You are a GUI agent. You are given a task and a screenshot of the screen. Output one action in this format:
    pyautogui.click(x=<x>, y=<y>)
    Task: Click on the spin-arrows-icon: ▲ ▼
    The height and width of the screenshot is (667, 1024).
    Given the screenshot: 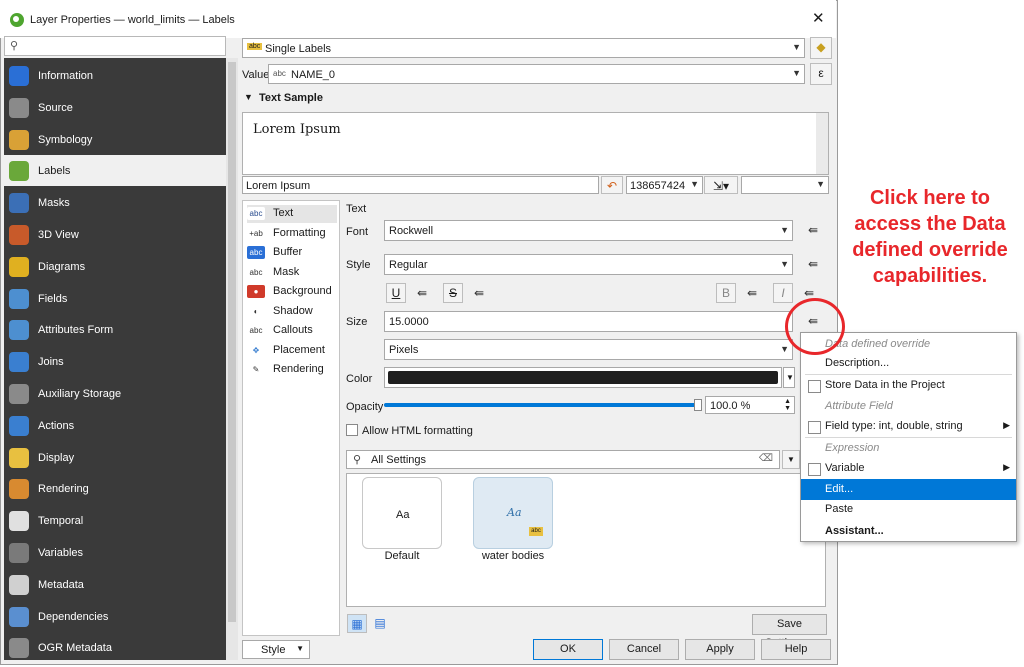 What is the action you would take?
    pyautogui.click(x=787, y=405)
    